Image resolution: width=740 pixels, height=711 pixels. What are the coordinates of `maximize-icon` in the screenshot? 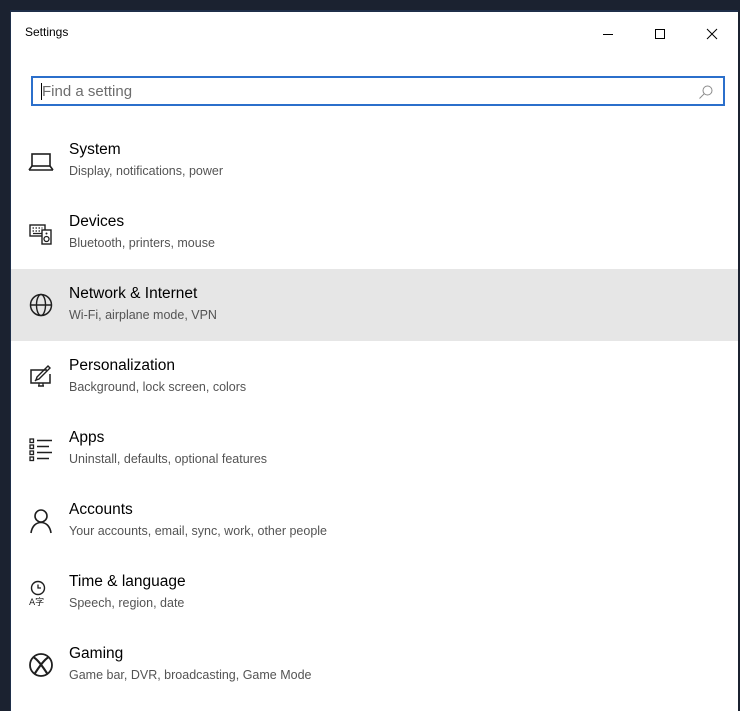 It's located at (660, 34).